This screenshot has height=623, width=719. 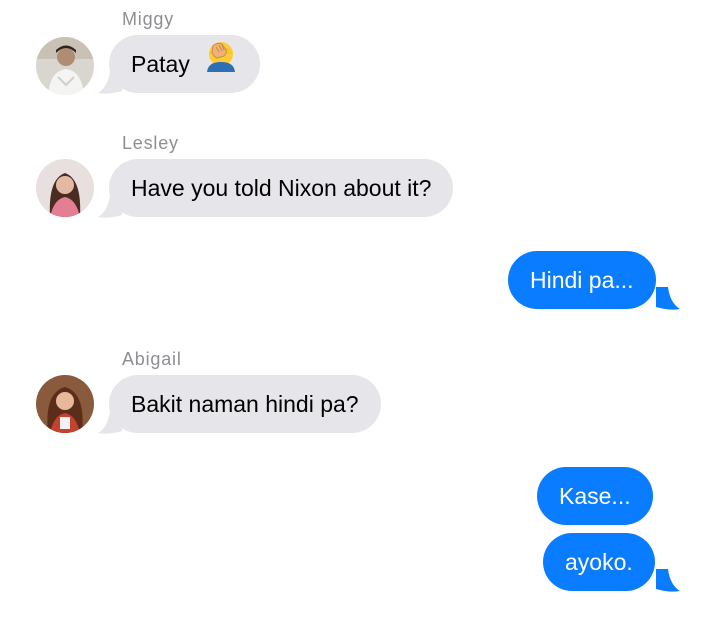 I want to click on abigail-avatar-icon, so click(x=65, y=404).